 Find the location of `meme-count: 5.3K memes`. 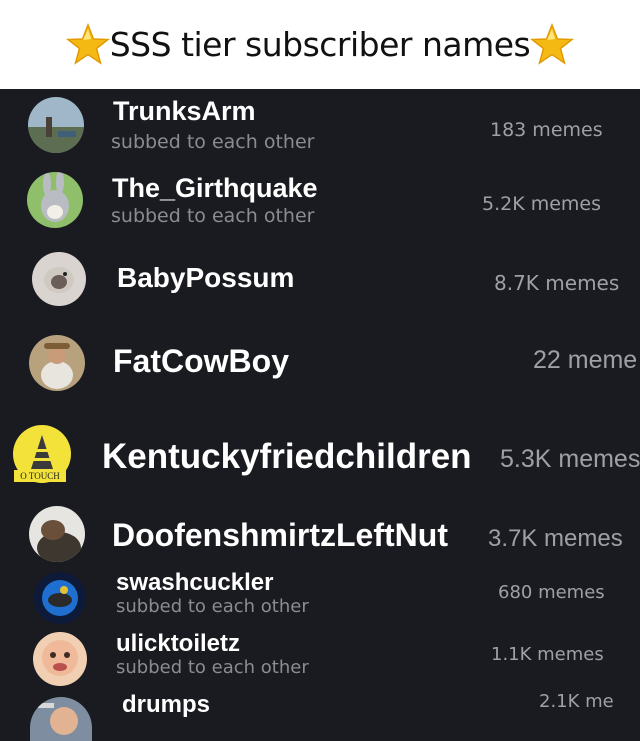

meme-count: 5.3K memes is located at coordinates (570, 459).